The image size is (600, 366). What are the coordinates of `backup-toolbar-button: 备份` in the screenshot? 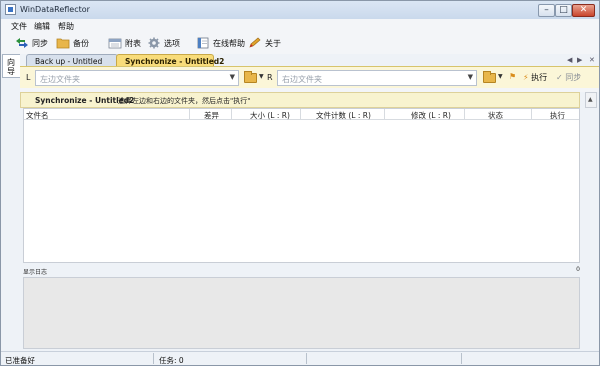 It's located at (74, 43).